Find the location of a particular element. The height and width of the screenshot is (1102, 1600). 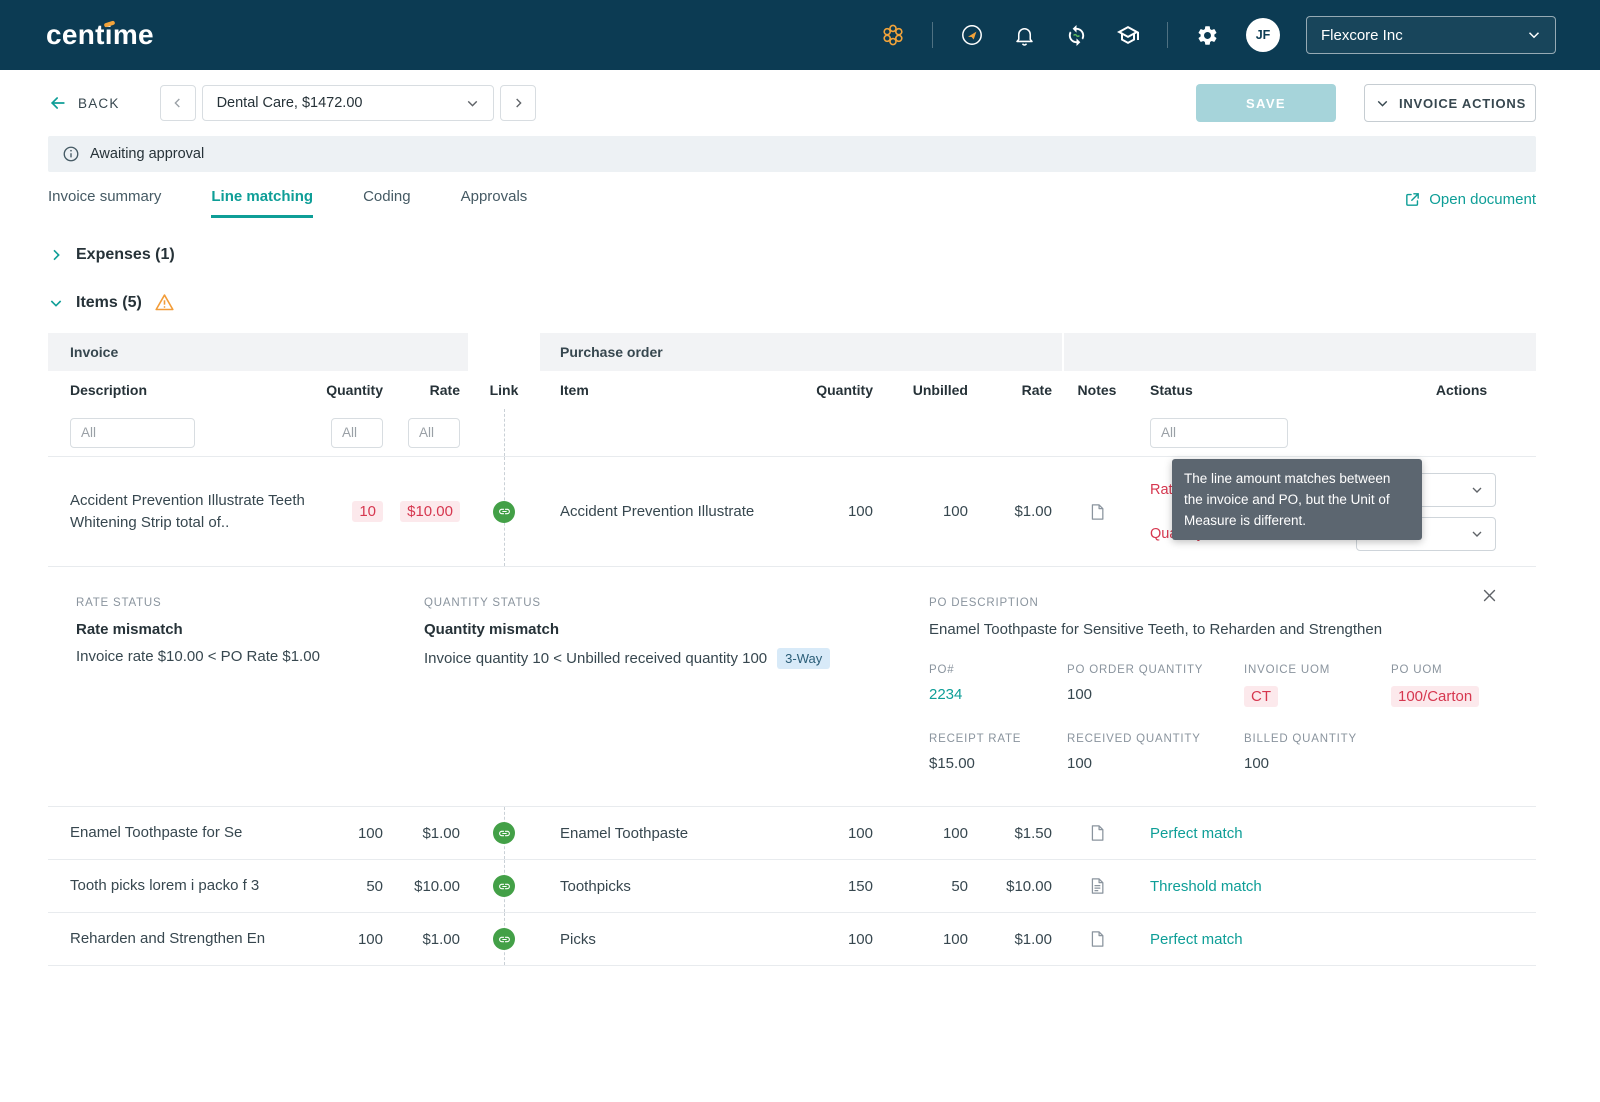

po-number-link: 2234 is located at coordinates (998, 694).